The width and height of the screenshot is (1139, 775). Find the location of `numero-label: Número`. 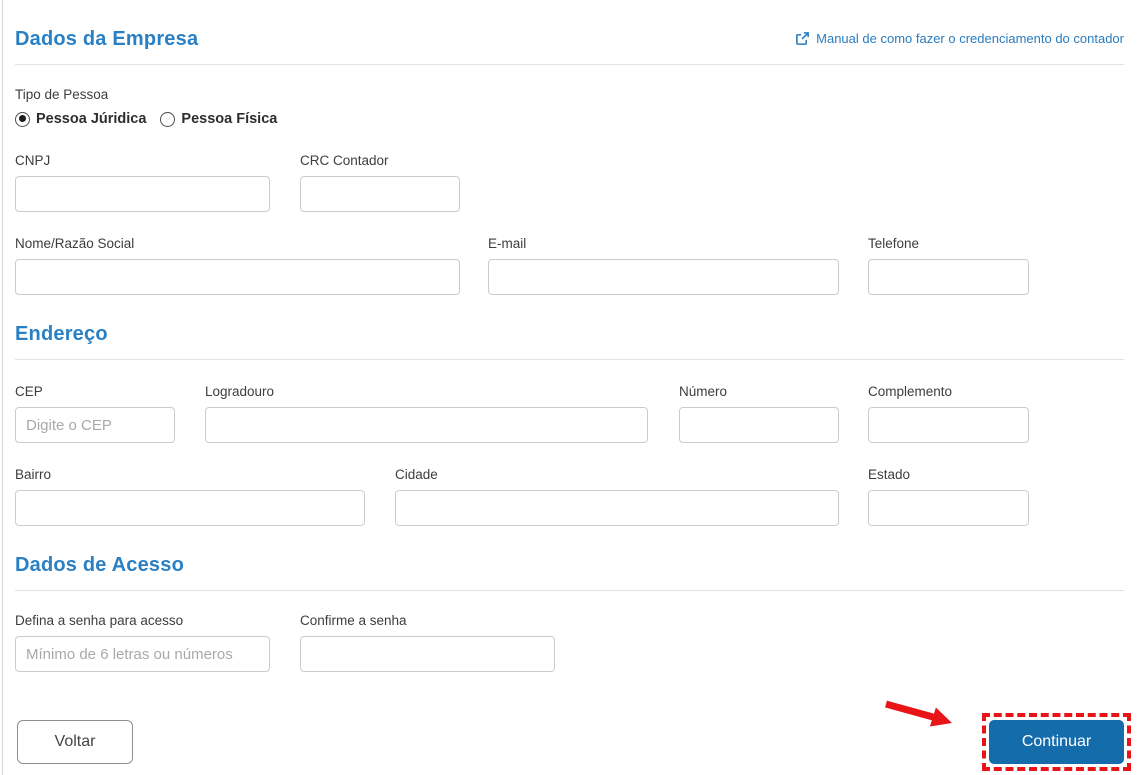

numero-label: Número is located at coordinates (703, 391).